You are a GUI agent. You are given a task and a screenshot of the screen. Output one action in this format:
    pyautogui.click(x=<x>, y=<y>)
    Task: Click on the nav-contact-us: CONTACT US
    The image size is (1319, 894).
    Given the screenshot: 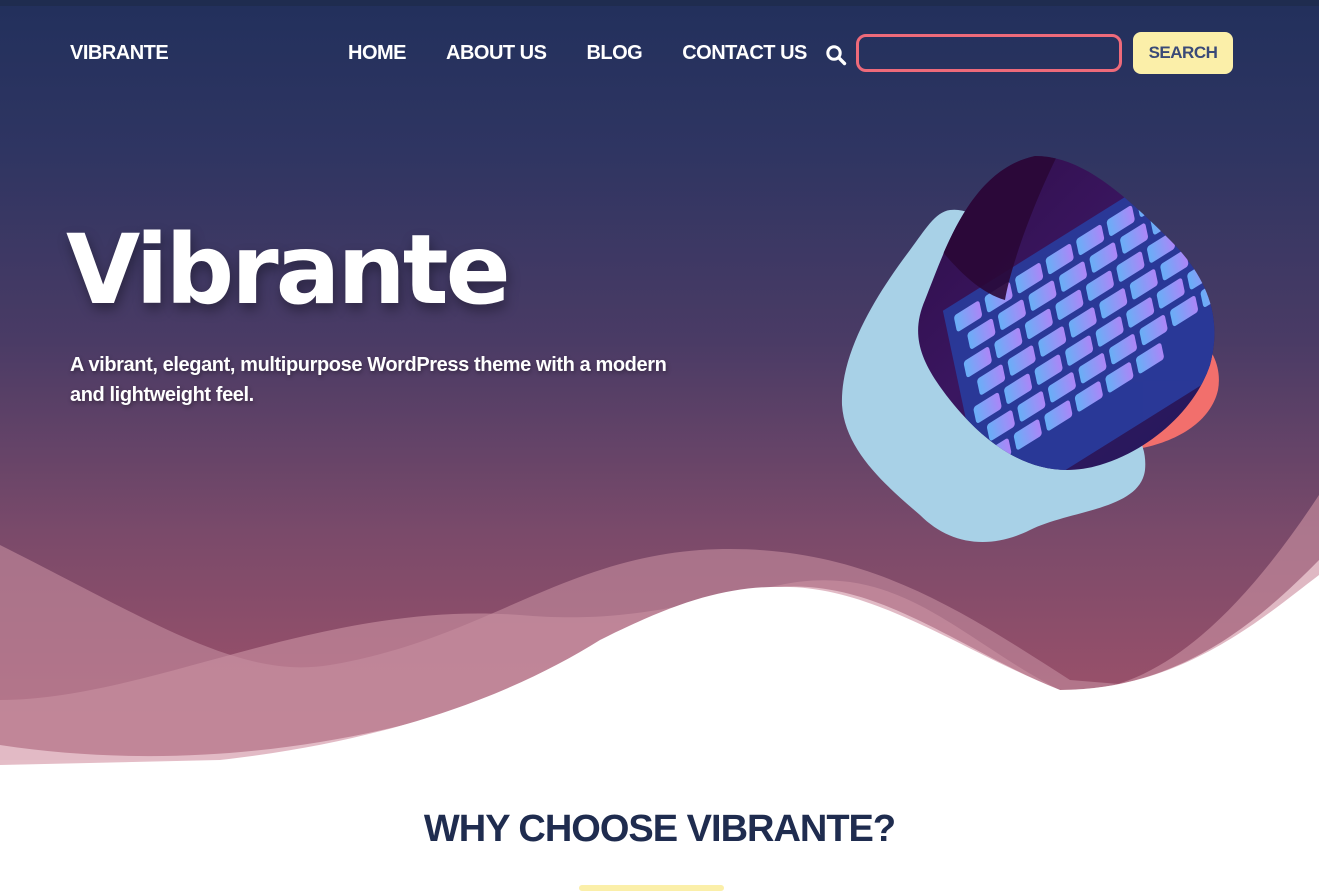 What is the action you would take?
    pyautogui.click(x=744, y=53)
    